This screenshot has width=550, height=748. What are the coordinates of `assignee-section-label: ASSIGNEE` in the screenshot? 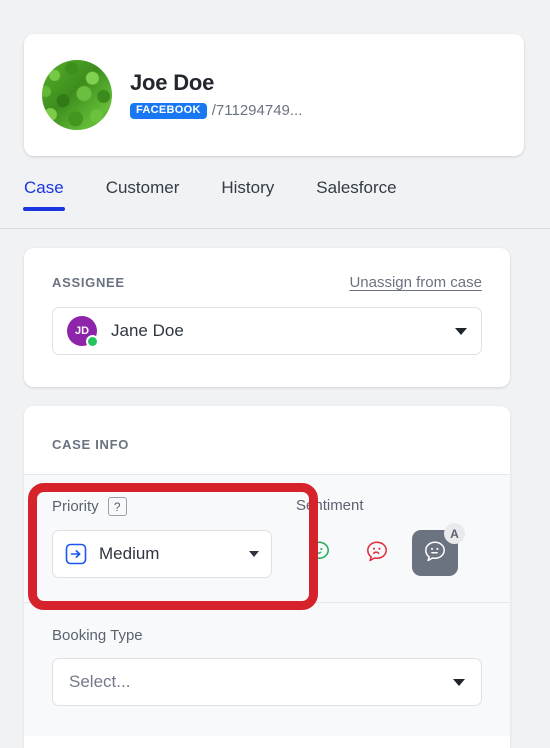 It's located at (88, 282).